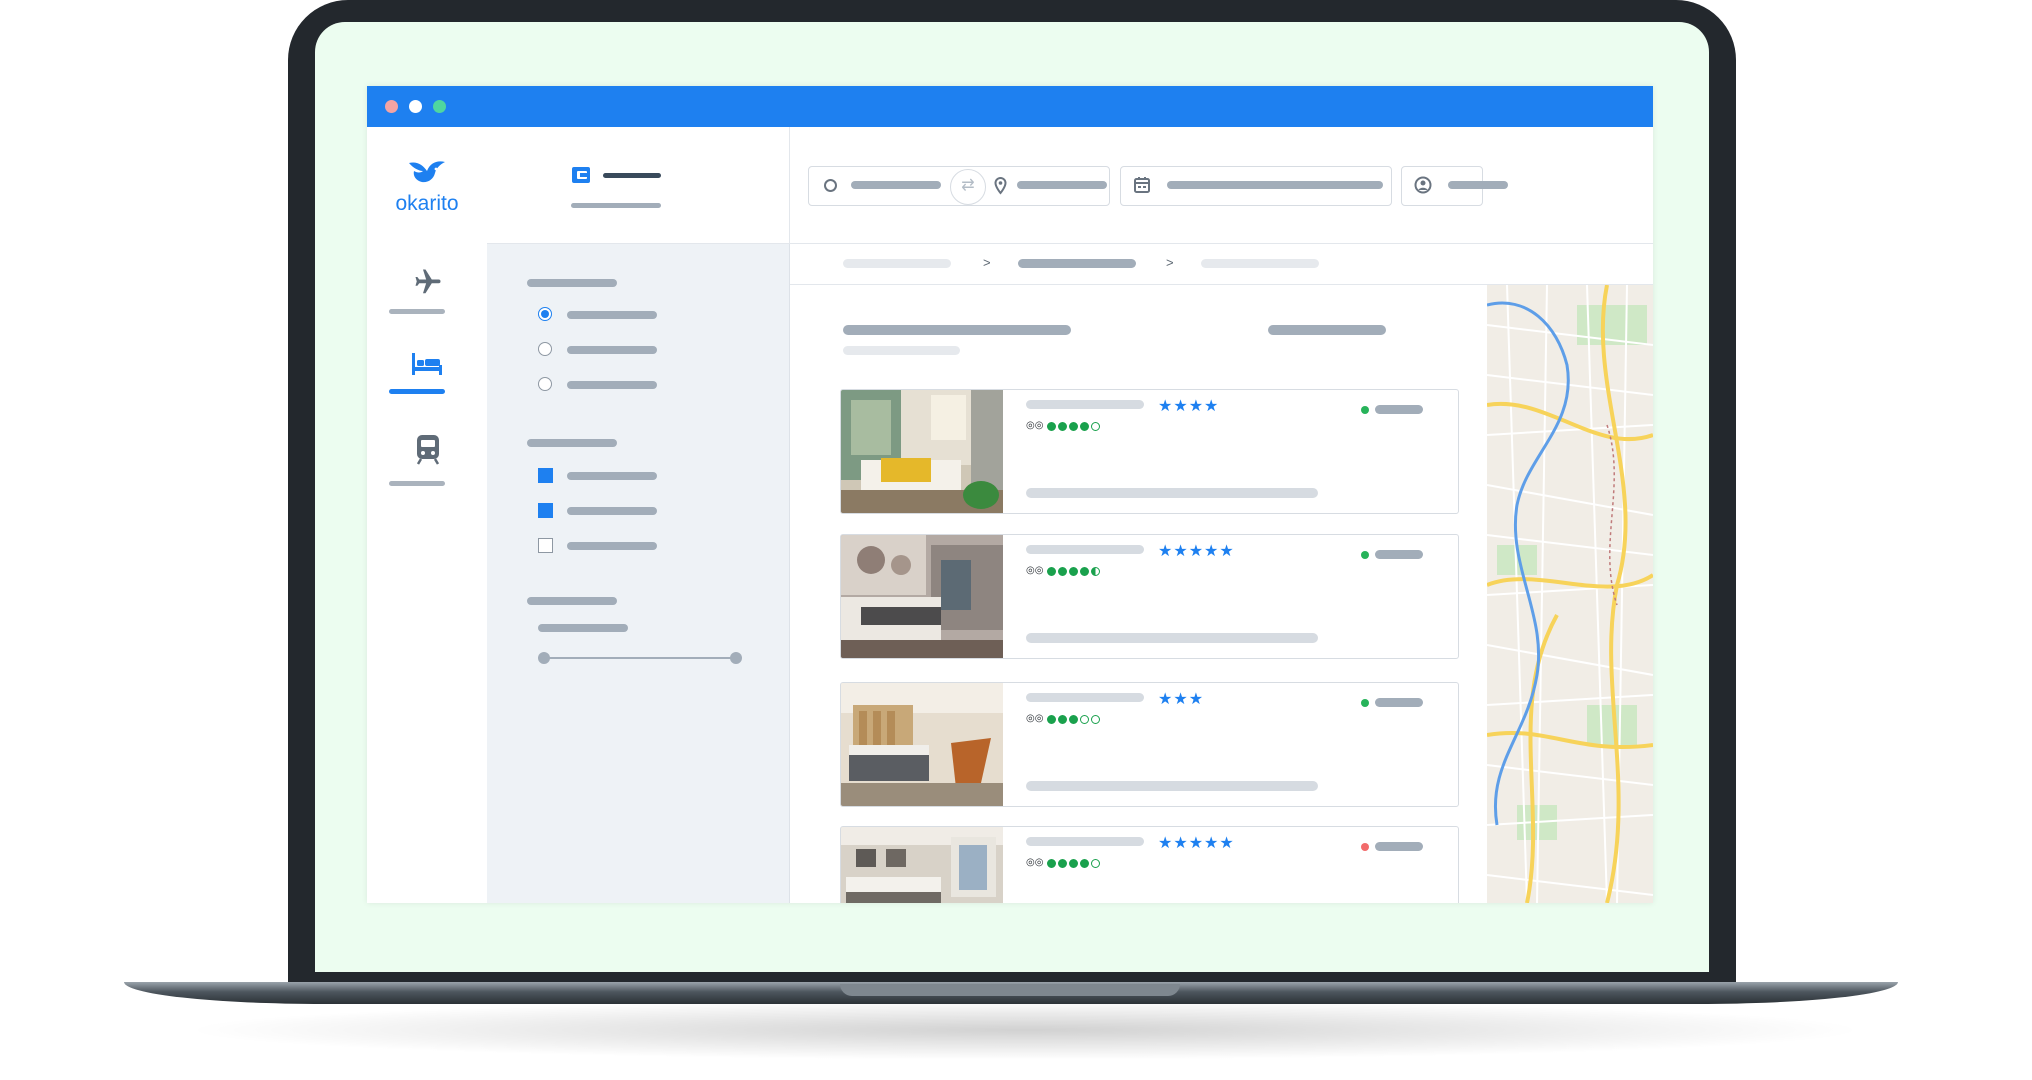 This screenshot has width=2032, height=1080. Describe the element at coordinates (428, 450) in the screenshot. I see `train-icon` at that location.